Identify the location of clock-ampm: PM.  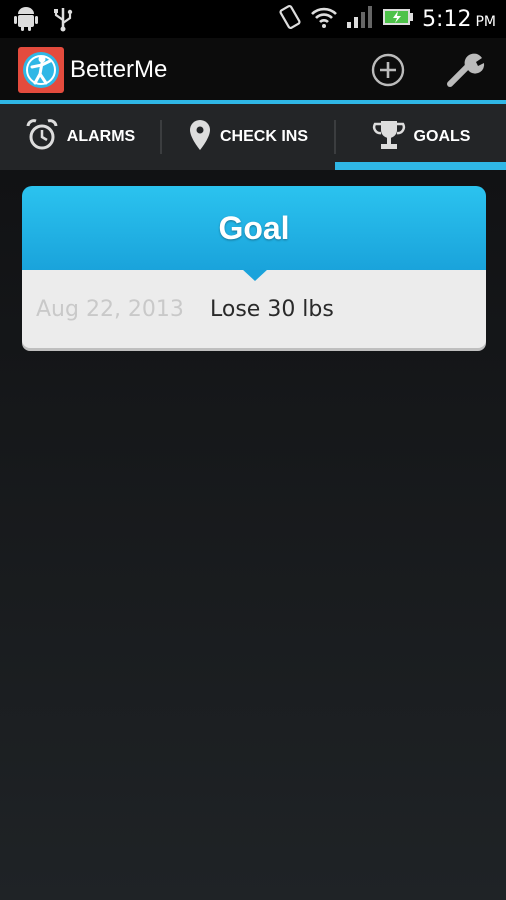
(485, 22).